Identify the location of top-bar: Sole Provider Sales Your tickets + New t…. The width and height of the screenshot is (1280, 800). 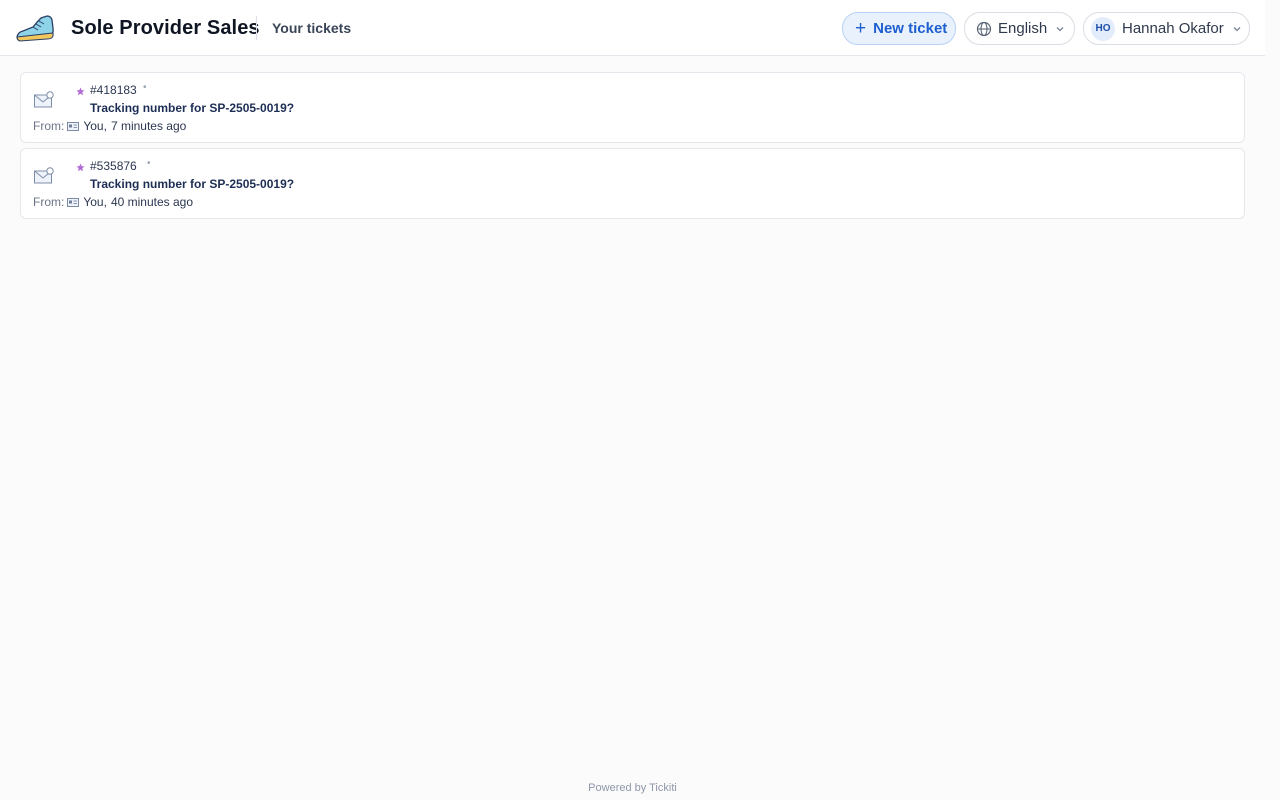
(632, 28).